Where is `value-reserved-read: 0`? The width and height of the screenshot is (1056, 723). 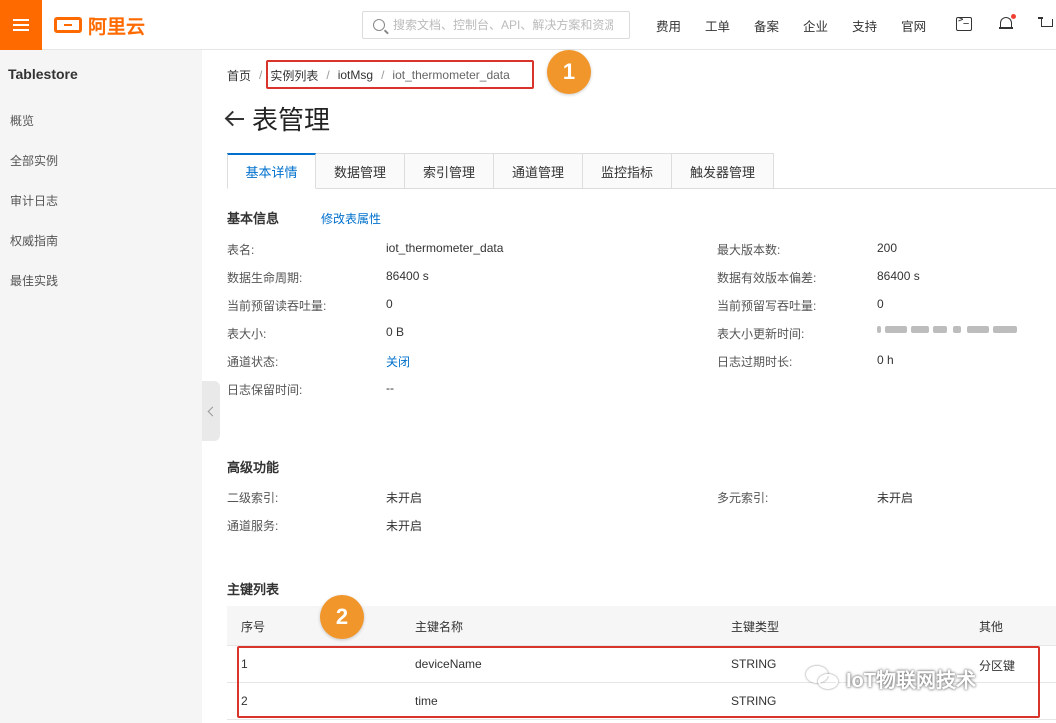
value-reserved-read: 0 is located at coordinates (389, 304).